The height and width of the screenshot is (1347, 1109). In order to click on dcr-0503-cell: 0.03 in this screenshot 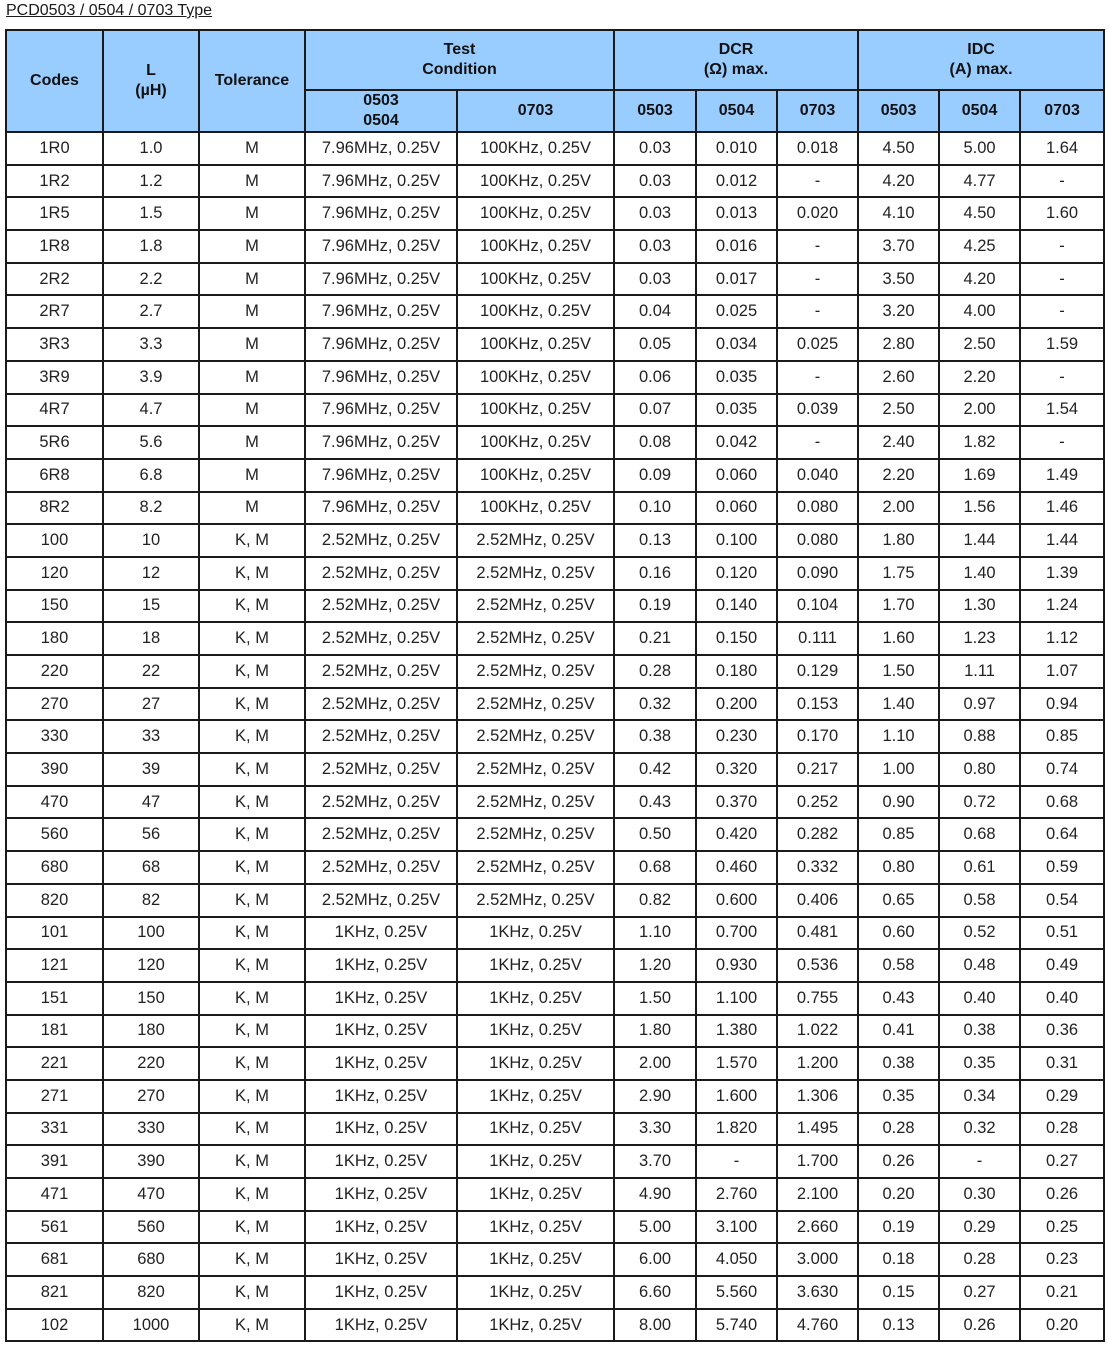, I will do `click(655, 246)`.